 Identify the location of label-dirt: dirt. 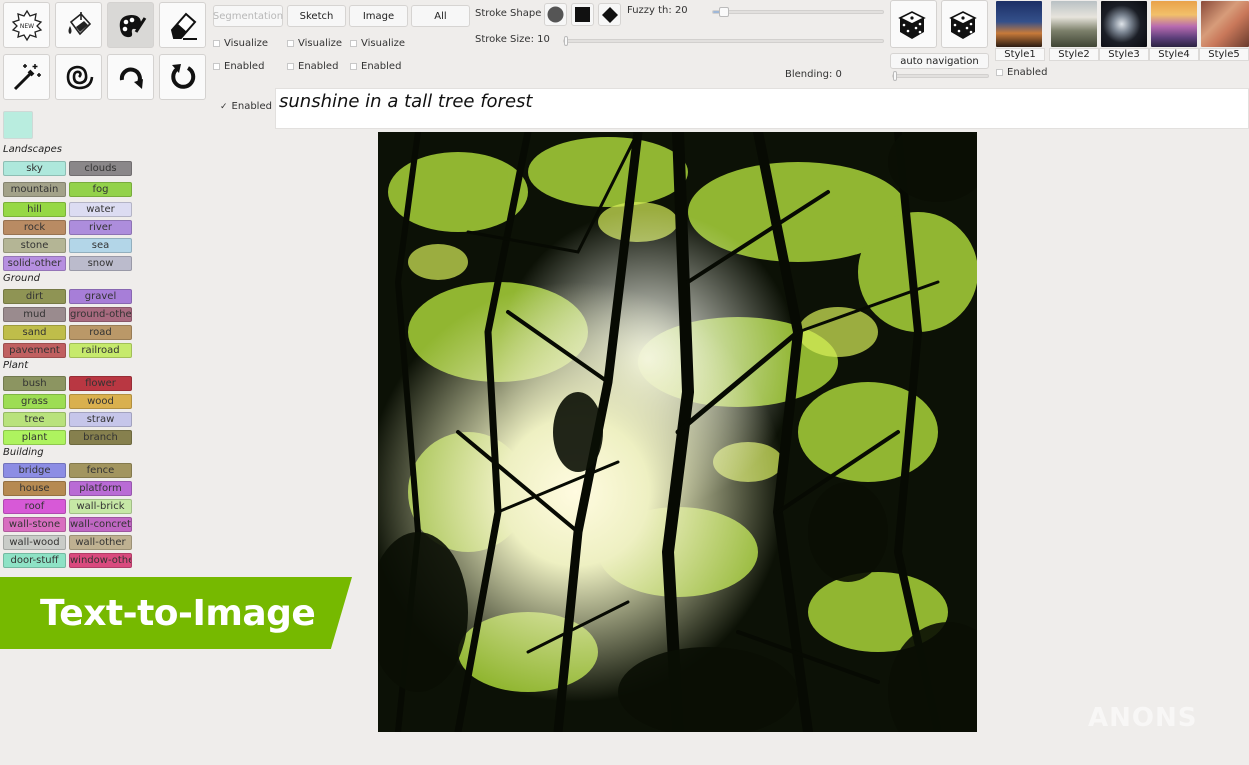
(34, 296).